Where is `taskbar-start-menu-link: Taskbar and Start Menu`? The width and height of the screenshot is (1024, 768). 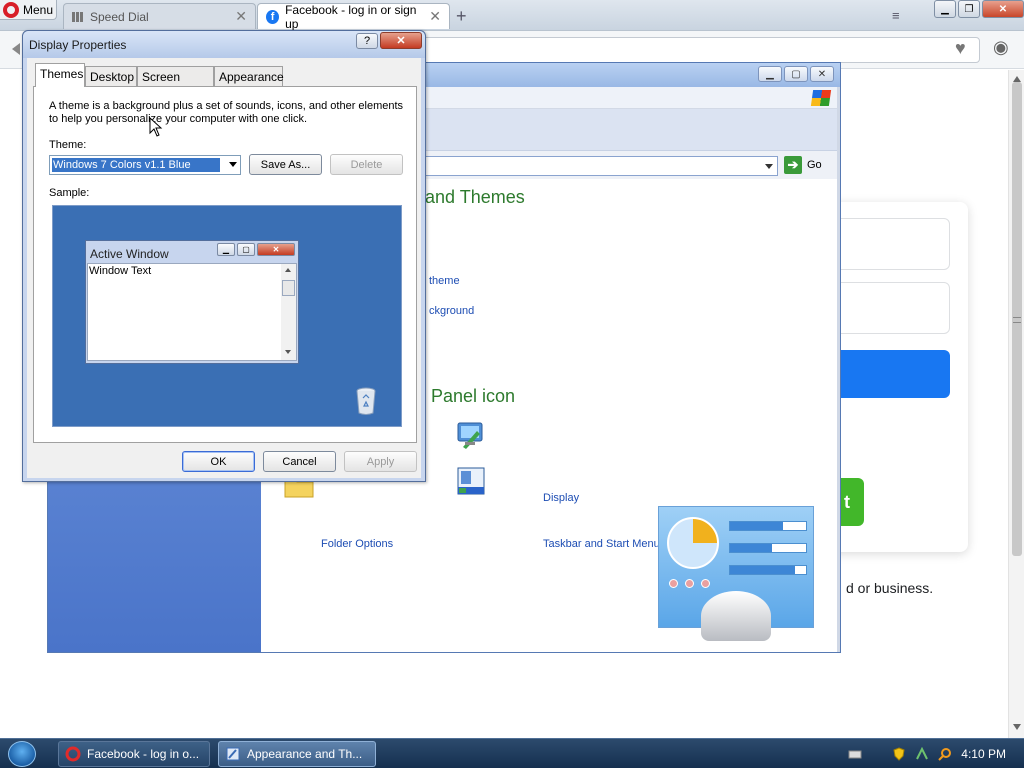 taskbar-start-menu-link: Taskbar and Start Menu is located at coordinates (601, 544).